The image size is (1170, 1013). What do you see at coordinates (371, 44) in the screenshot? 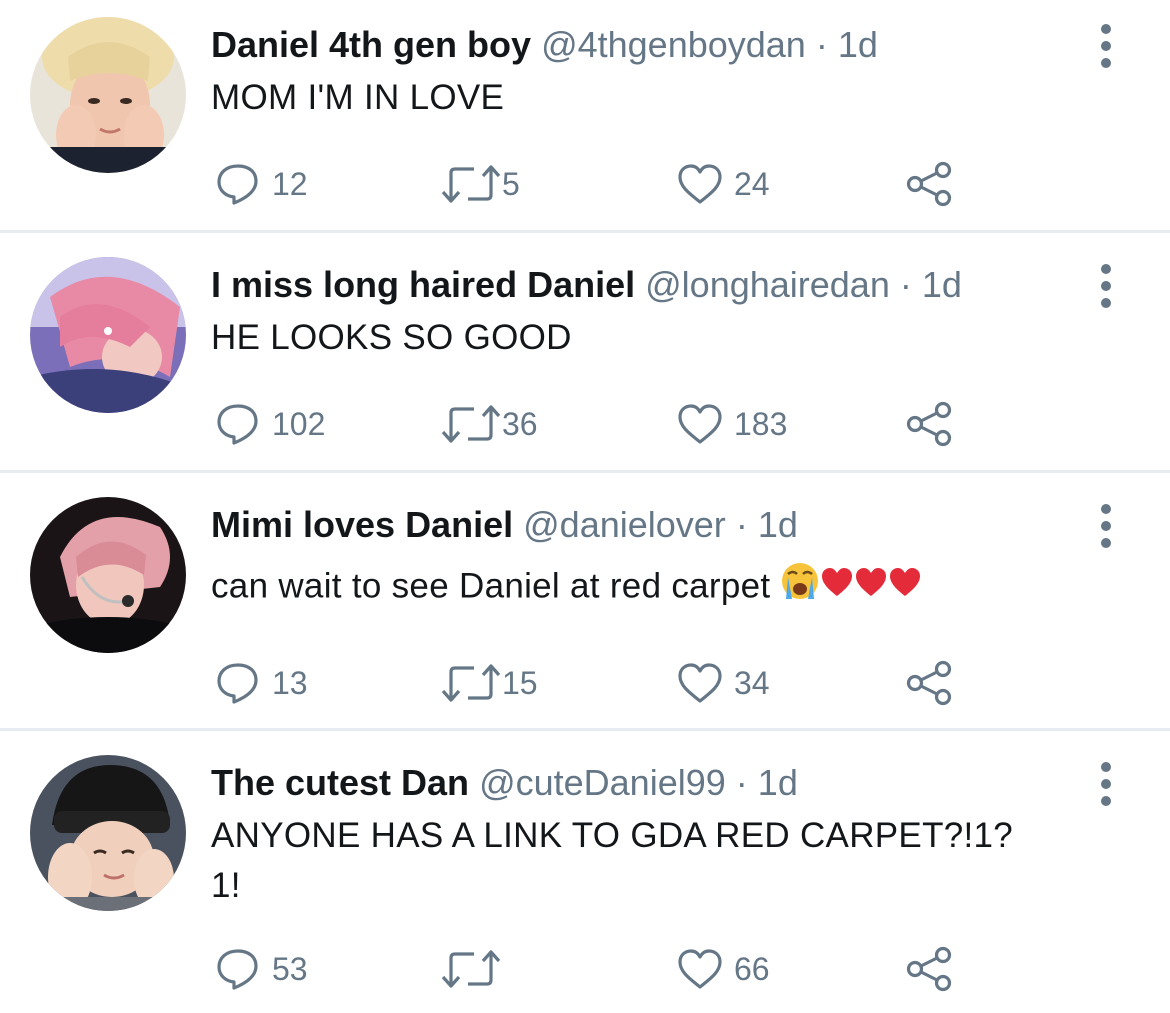
I see `display-name: Daniel 4th gen boy` at bounding box center [371, 44].